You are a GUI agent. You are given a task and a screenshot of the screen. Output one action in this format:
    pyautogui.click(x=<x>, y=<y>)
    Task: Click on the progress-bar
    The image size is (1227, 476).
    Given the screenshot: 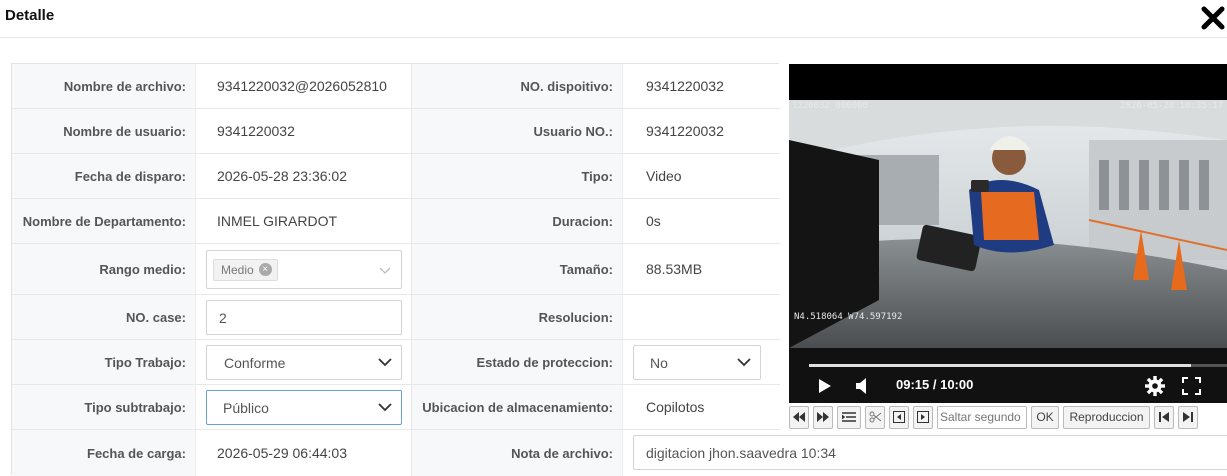 What is the action you would take?
    pyautogui.click(x=1018, y=365)
    